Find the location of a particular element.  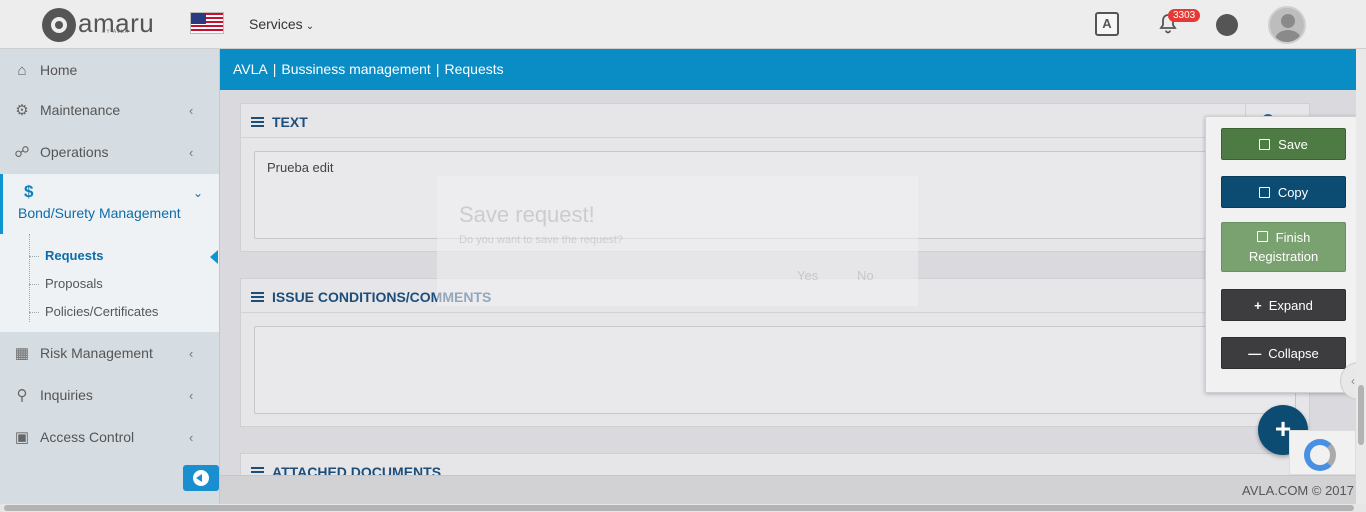

save-button: Save is located at coordinates (1283, 144).